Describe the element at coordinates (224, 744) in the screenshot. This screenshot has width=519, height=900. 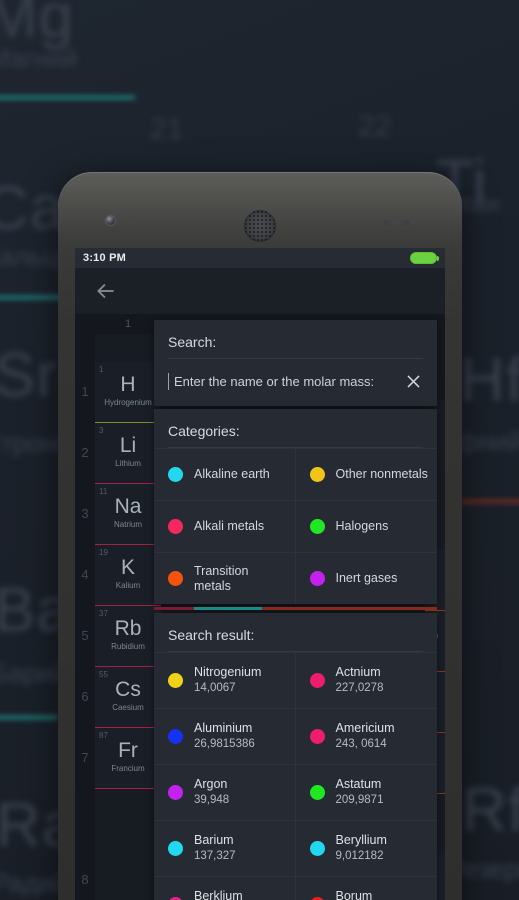
I see `result-mass: 26,9815386` at that location.